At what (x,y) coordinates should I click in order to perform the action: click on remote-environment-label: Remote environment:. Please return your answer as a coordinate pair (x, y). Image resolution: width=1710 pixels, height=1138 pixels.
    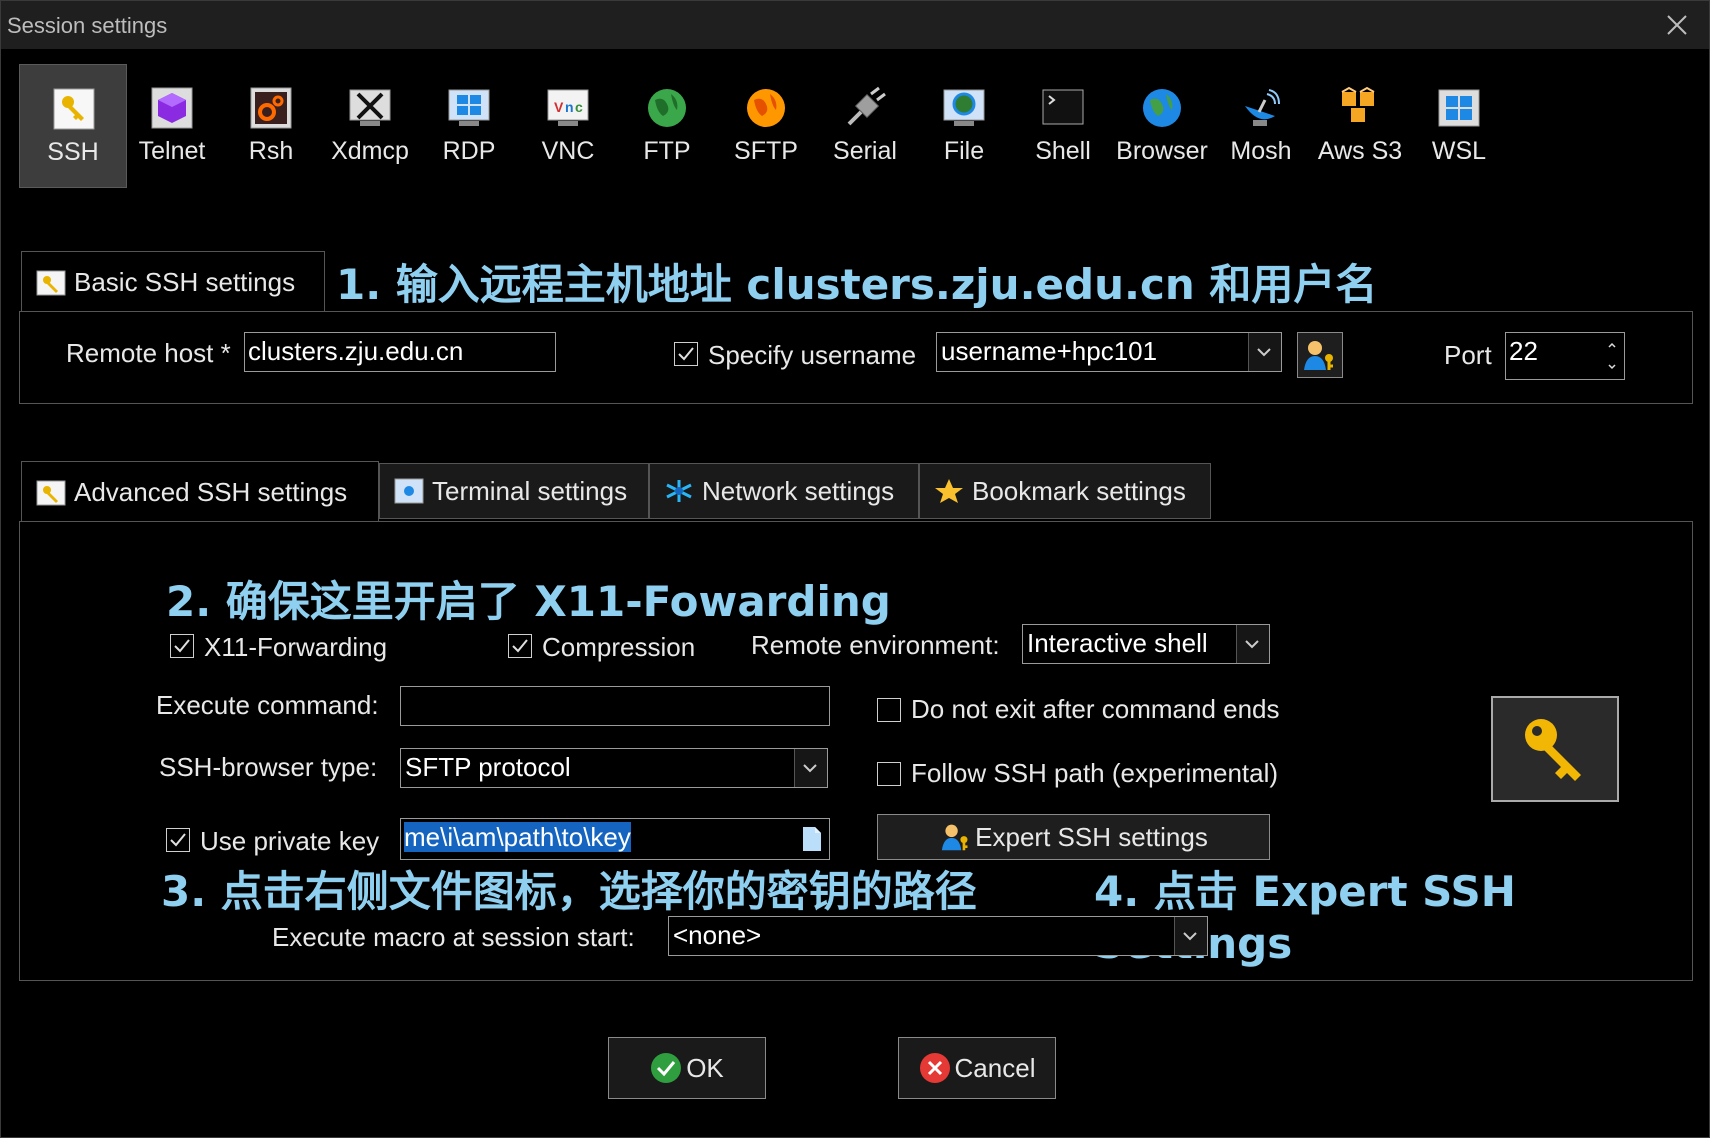
    Looking at the image, I should click on (875, 645).